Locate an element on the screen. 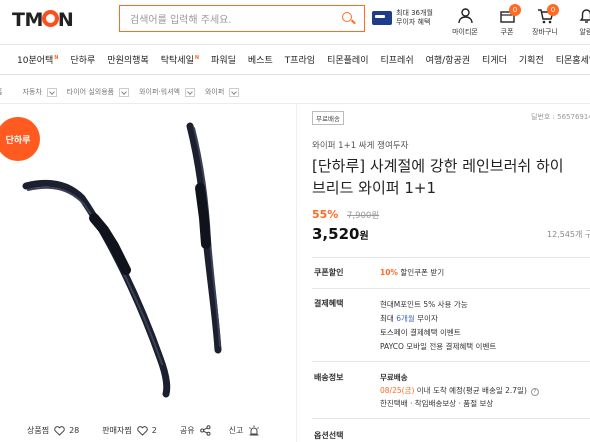 The width and height of the screenshot is (590, 442). payment-text: 최대 is located at coordinates (388, 318).